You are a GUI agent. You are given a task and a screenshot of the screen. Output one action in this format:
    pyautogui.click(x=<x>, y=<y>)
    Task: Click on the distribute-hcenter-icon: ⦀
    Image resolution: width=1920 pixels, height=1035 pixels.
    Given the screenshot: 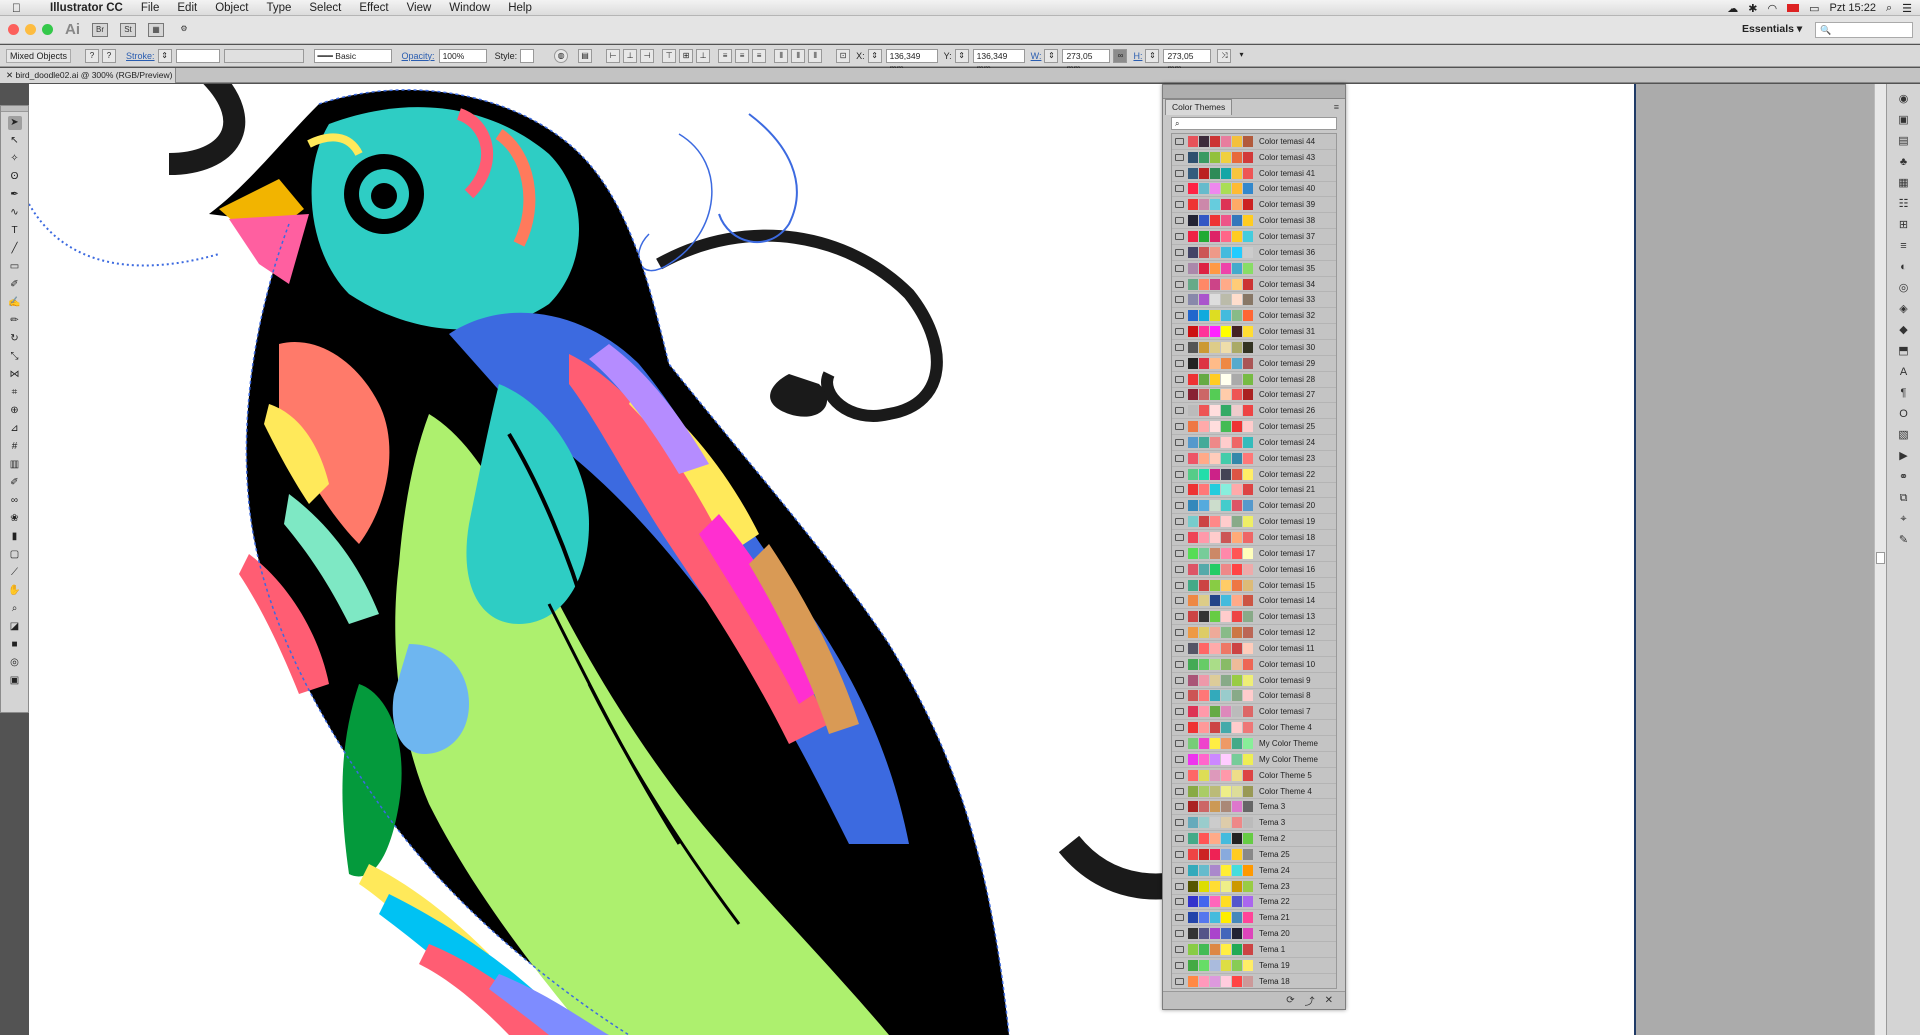 What is the action you would take?
    pyautogui.click(x=798, y=55)
    